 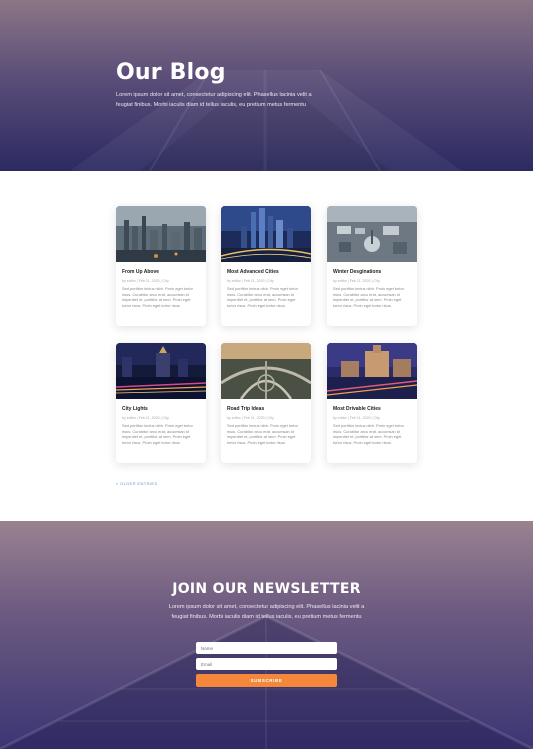 I want to click on post-thumbnail-city-skyline, so click(x=161, y=234).